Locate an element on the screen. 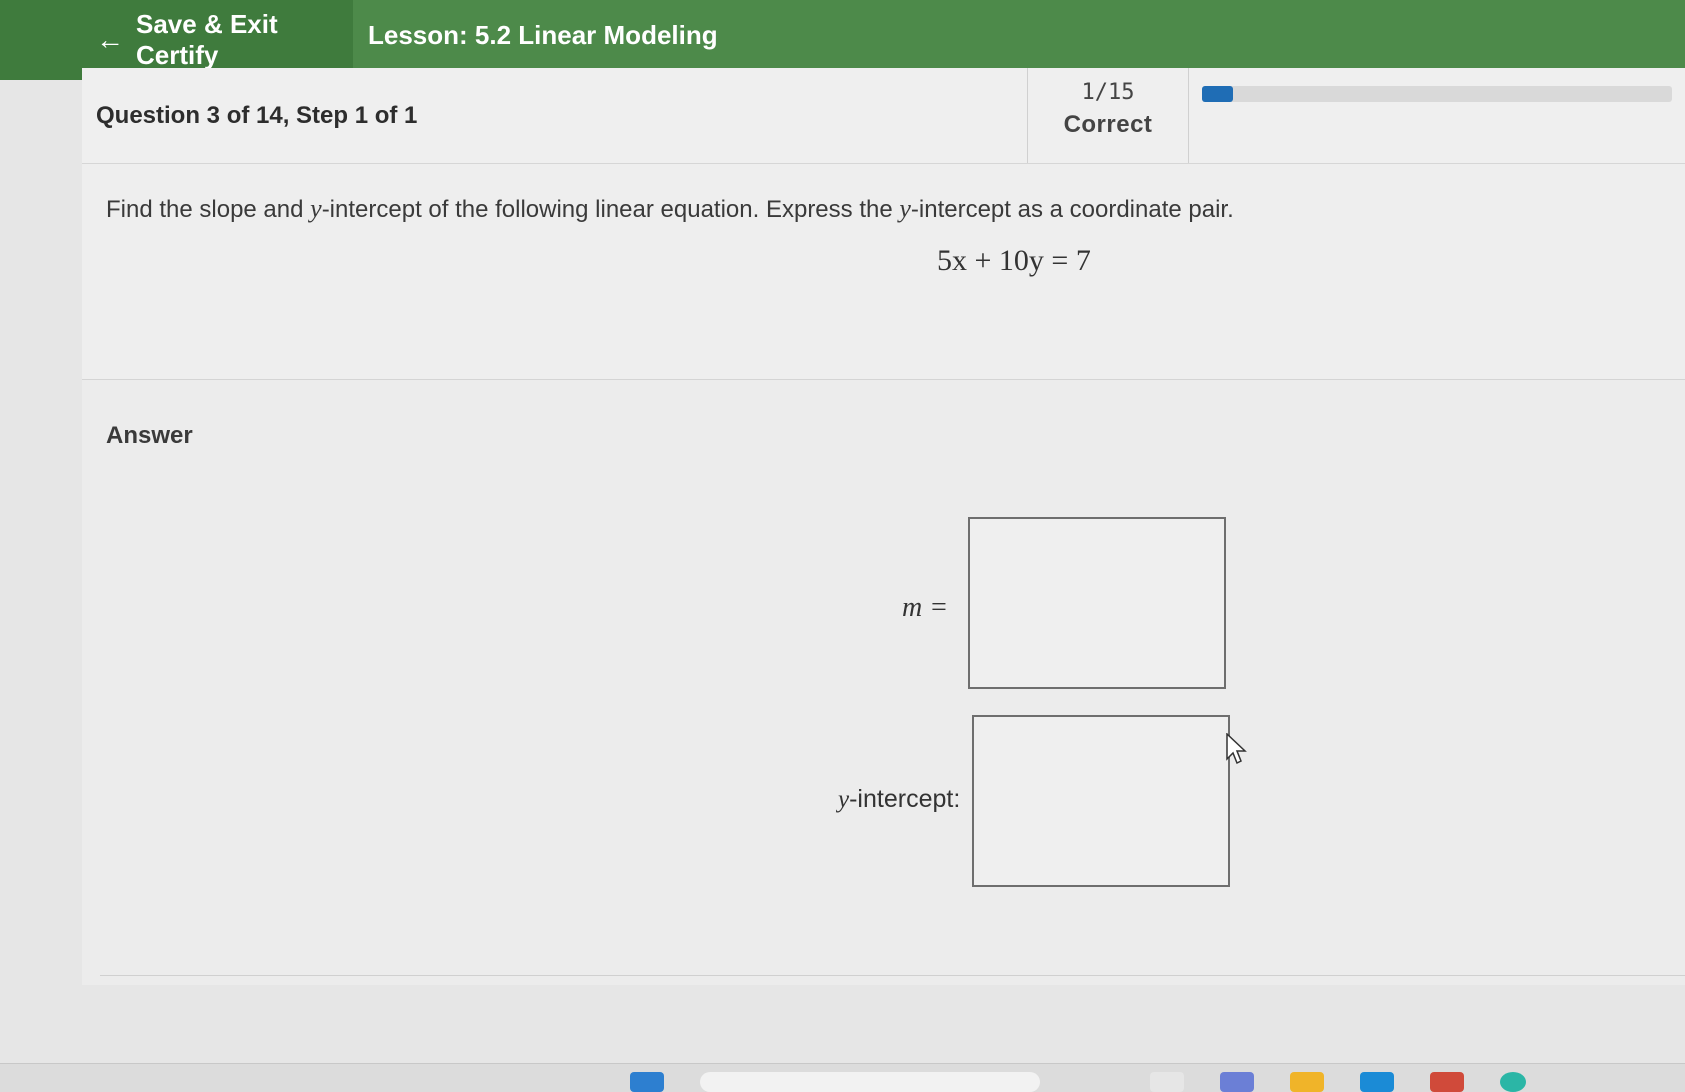  progress-fill is located at coordinates (1218, 94).